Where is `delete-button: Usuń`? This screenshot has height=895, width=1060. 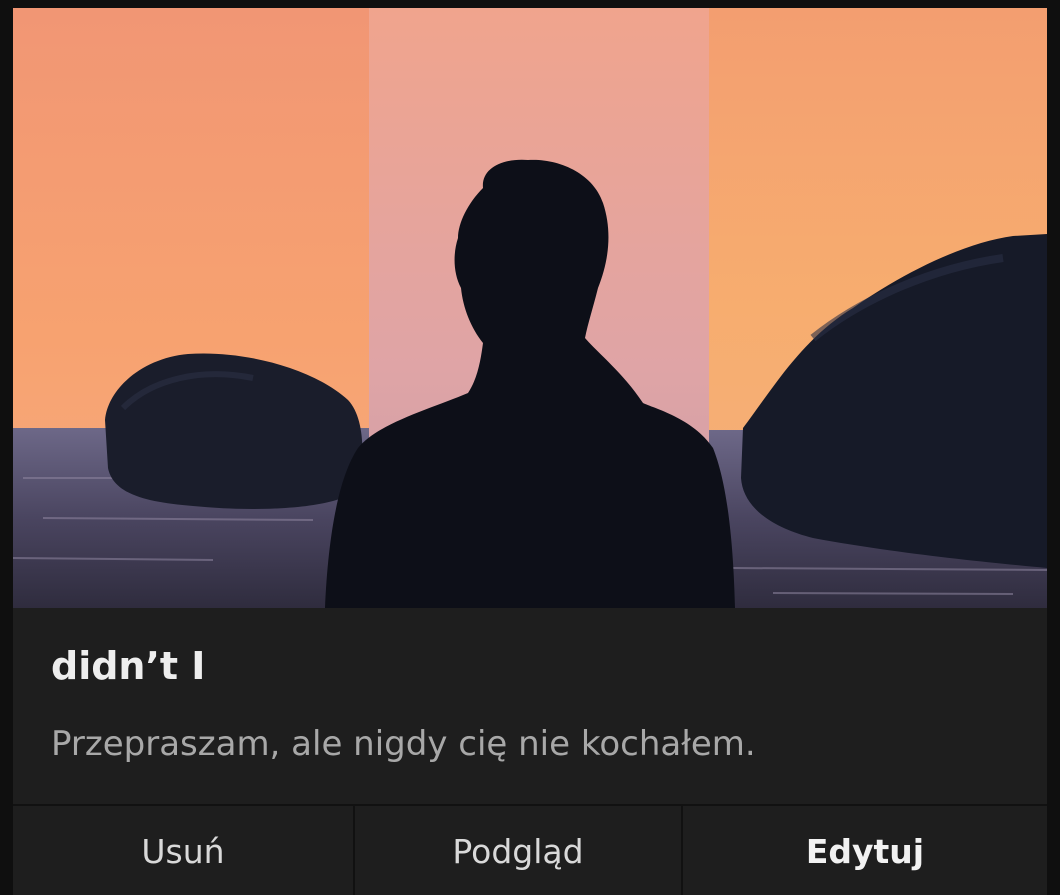
delete-button: Usuń is located at coordinates (183, 850).